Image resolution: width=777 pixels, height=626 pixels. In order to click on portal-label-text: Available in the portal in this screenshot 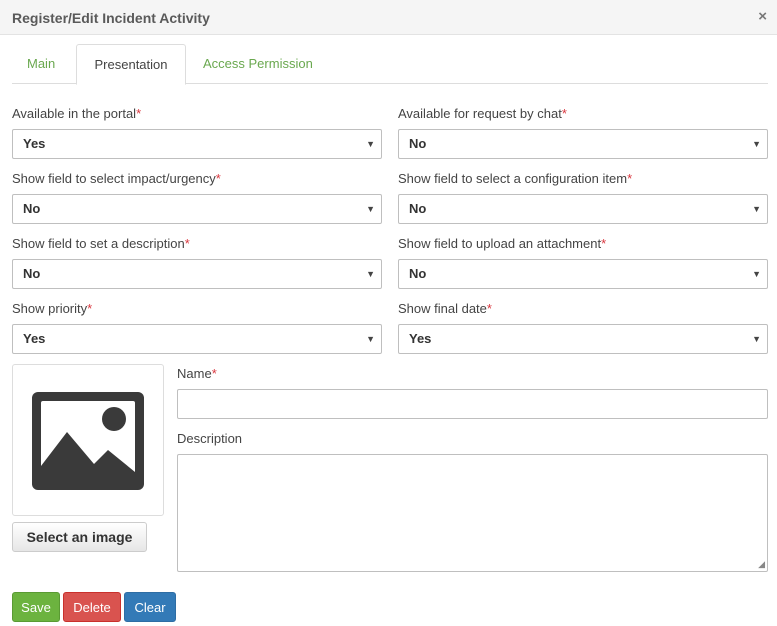, I will do `click(74, 113)`.